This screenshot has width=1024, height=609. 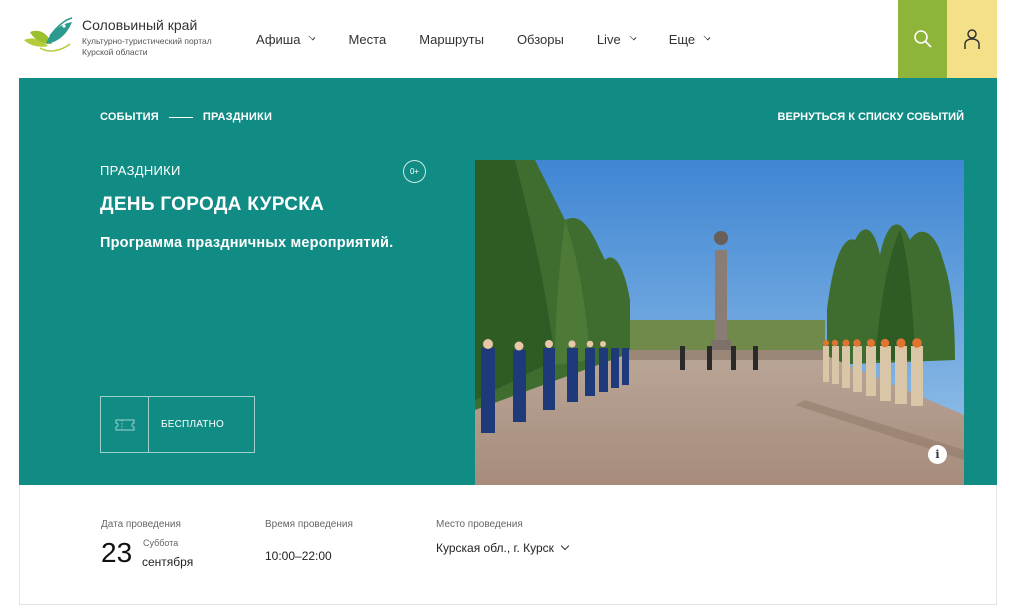 What do you see at coordinates (499, 39) in the screenshot?
I see `main-nav: Афиша Места Маршруты Обзоры Live Еще` at bounding box center [499, 39].